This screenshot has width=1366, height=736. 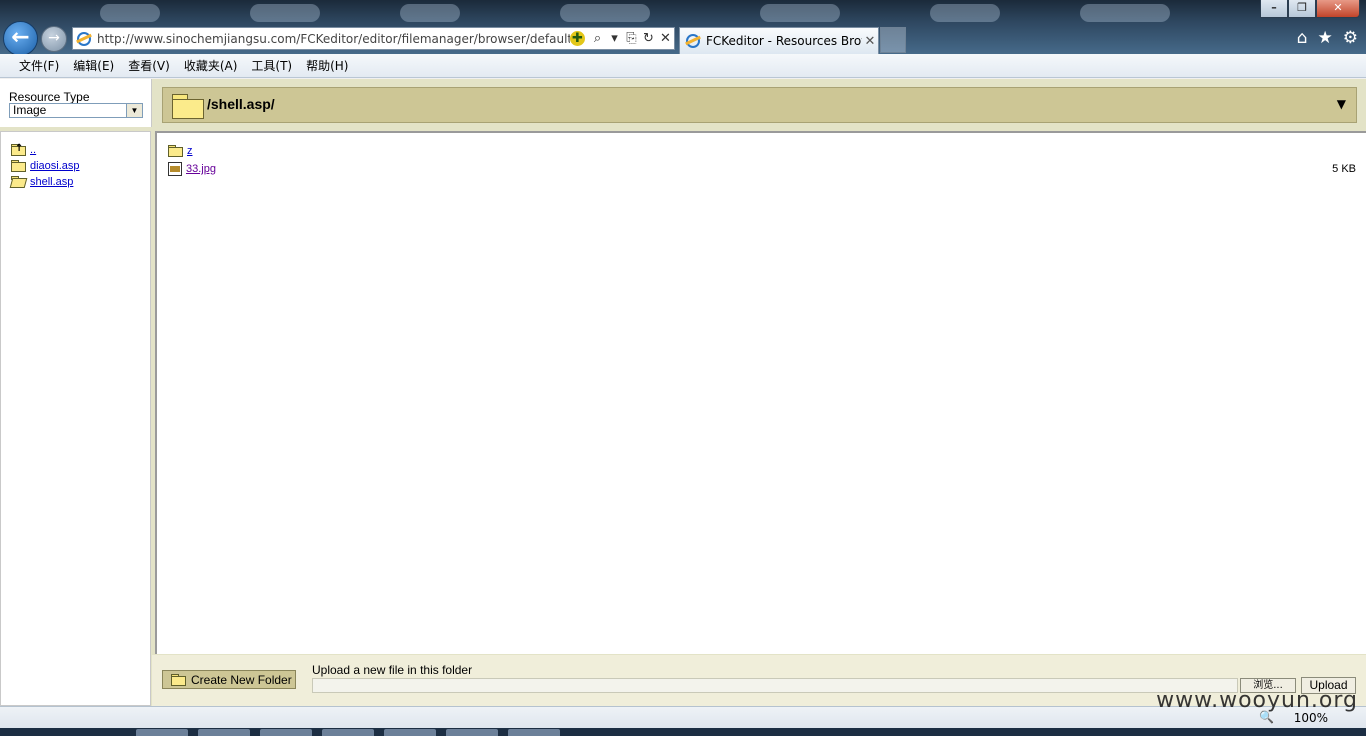 I want to click on folder-link: z, so click(x=190, y=151).